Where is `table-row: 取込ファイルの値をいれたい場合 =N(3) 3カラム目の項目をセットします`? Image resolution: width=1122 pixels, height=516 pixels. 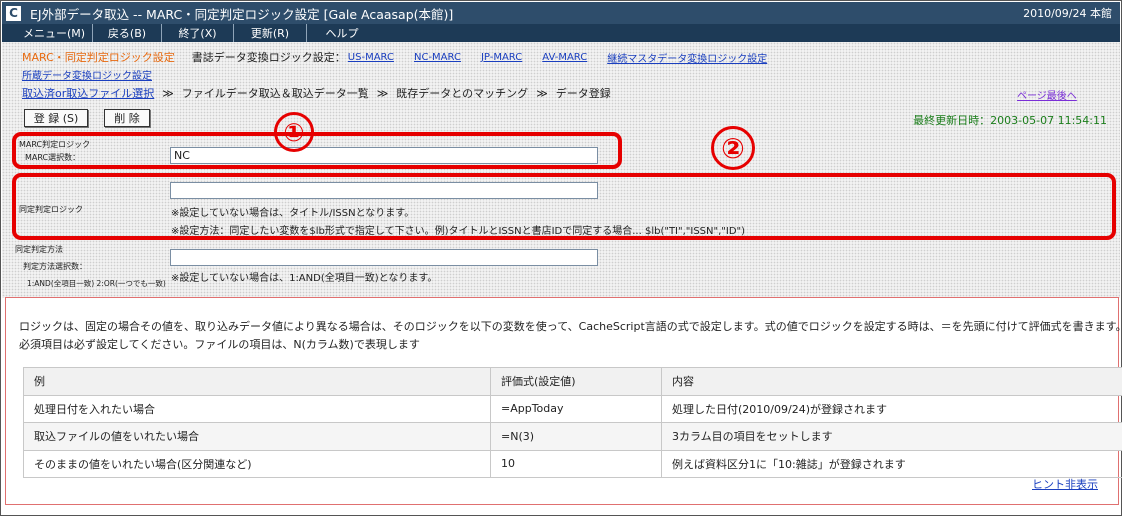
table-row: 取込ファイルの値をいれたい場合 =N(3) 3カラム目の項目をセットします is located at coordinates (572, 436).